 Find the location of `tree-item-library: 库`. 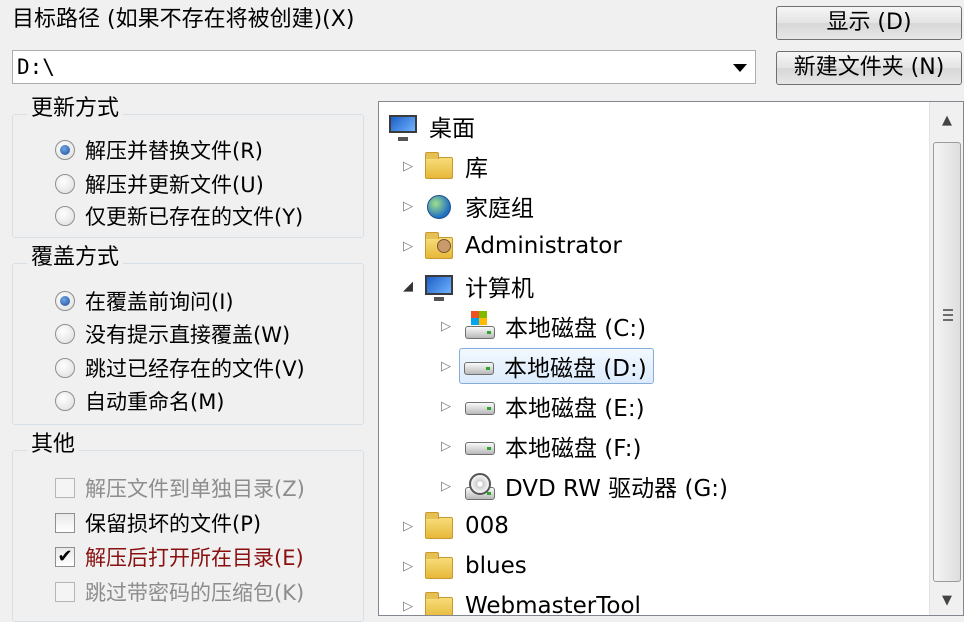

tree-item-library: 库 is located at coordinates (455, 166).